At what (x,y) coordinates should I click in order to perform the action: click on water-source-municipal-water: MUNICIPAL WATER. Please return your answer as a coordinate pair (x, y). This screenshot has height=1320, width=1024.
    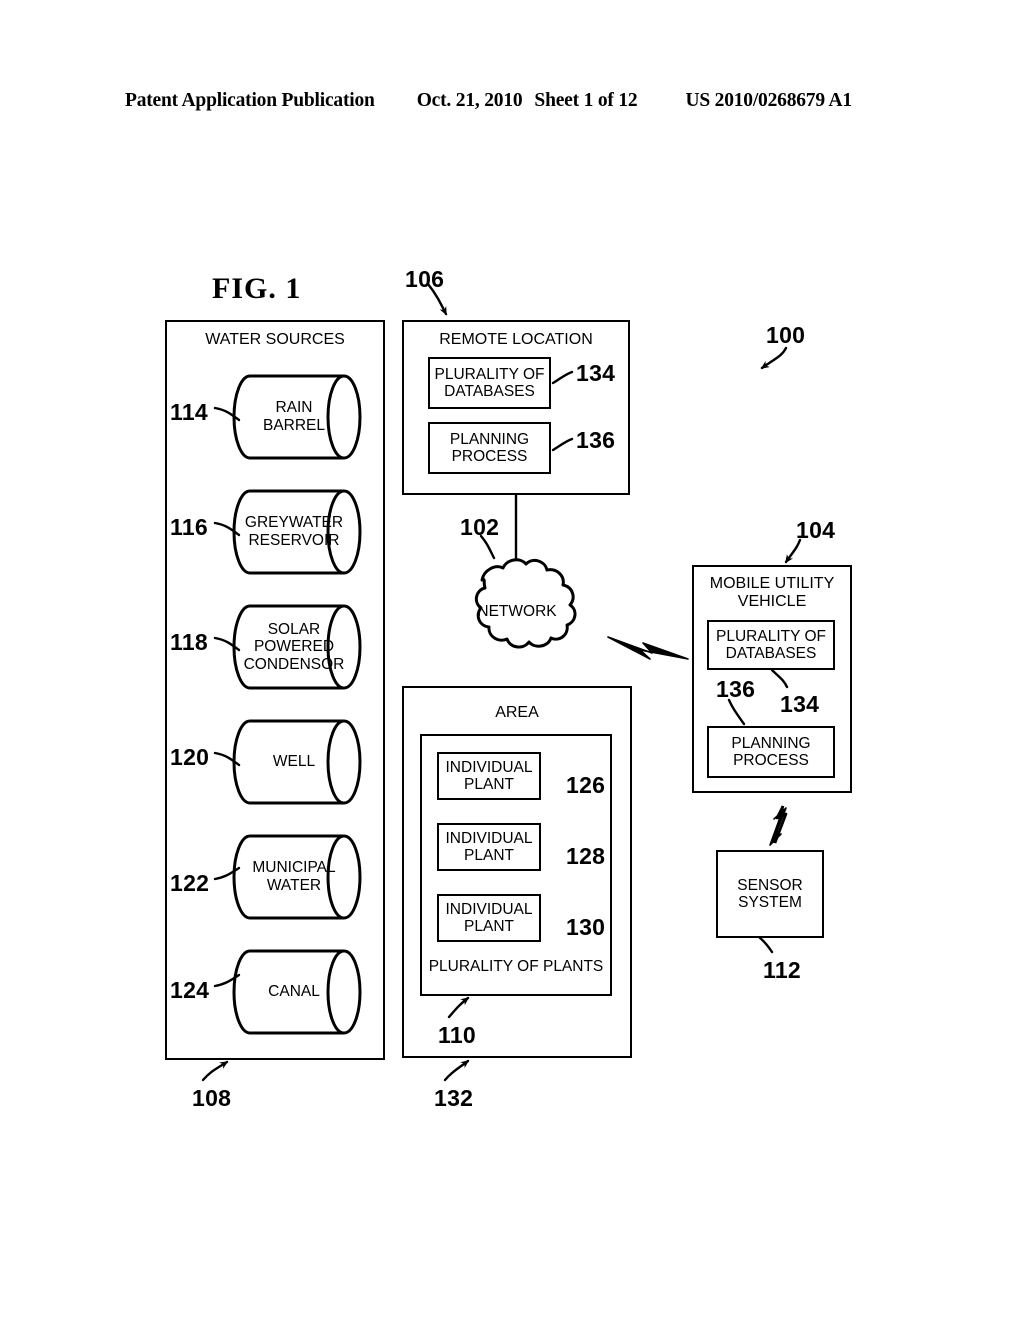
    Looking at the image, I should click on (297, 877).